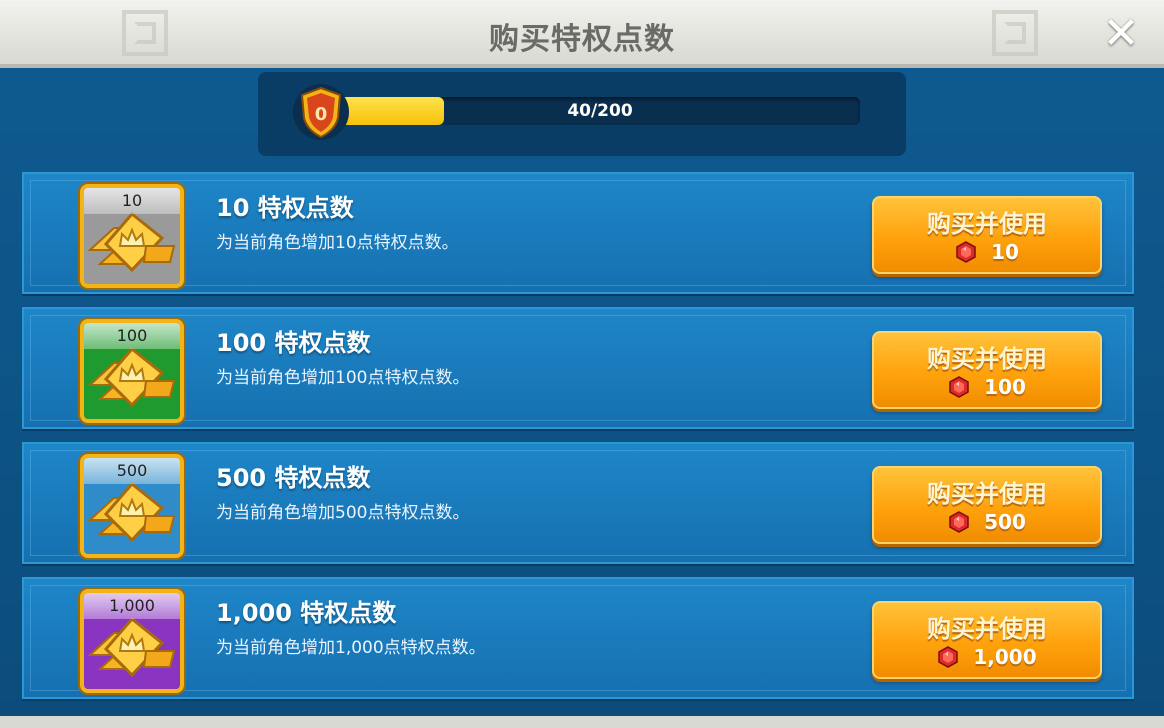 The width and height of the screenshot is (1164, 728). What do you see at coordinates (1005, 252) in the screenshot?
I see `price-amount: 10` at bounding box center [1005, 252].